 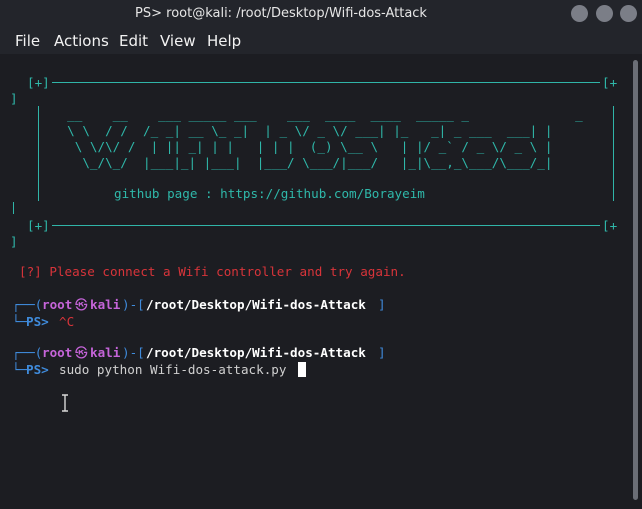 What do you see at coordinates (178, 41) in the screenshot?
I see `menu-view: View` at bounding box center [178, 41].